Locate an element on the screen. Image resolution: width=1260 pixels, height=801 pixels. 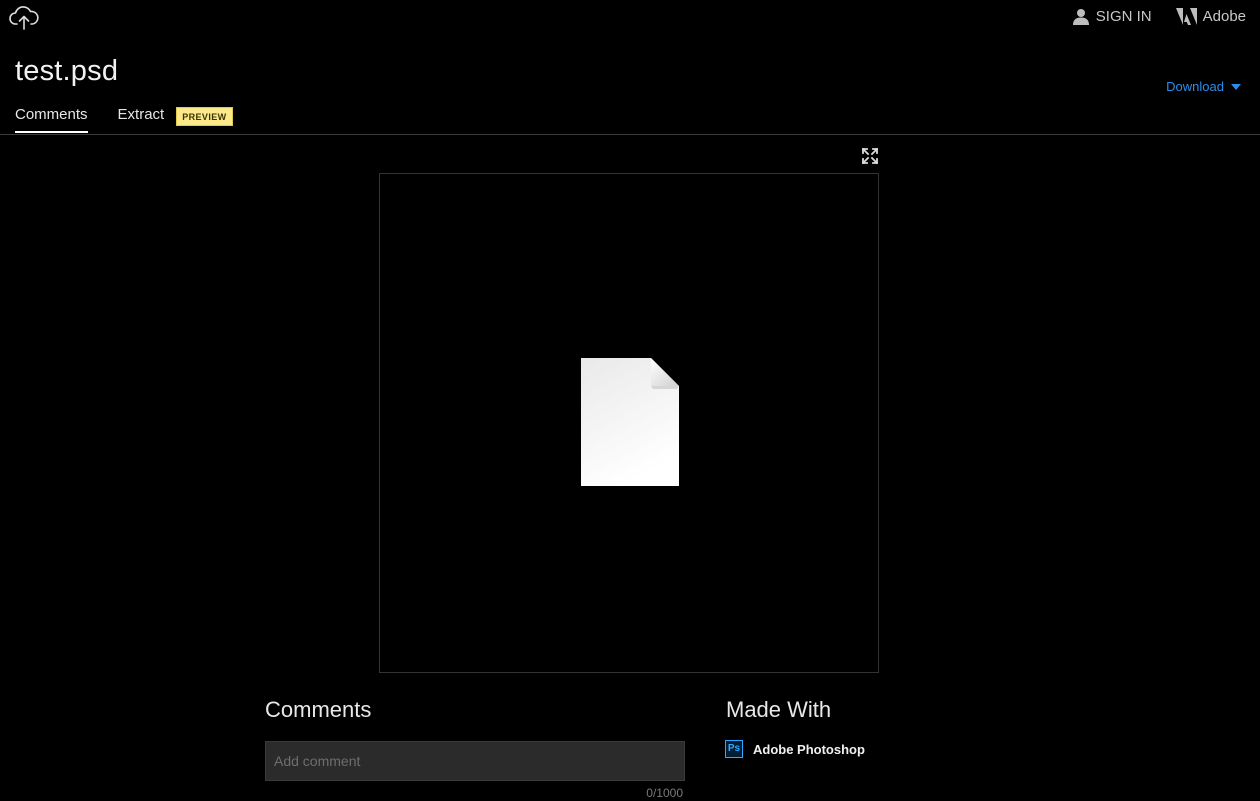
comment-char-count: 0/1000 is located at coordinates (664, 793).